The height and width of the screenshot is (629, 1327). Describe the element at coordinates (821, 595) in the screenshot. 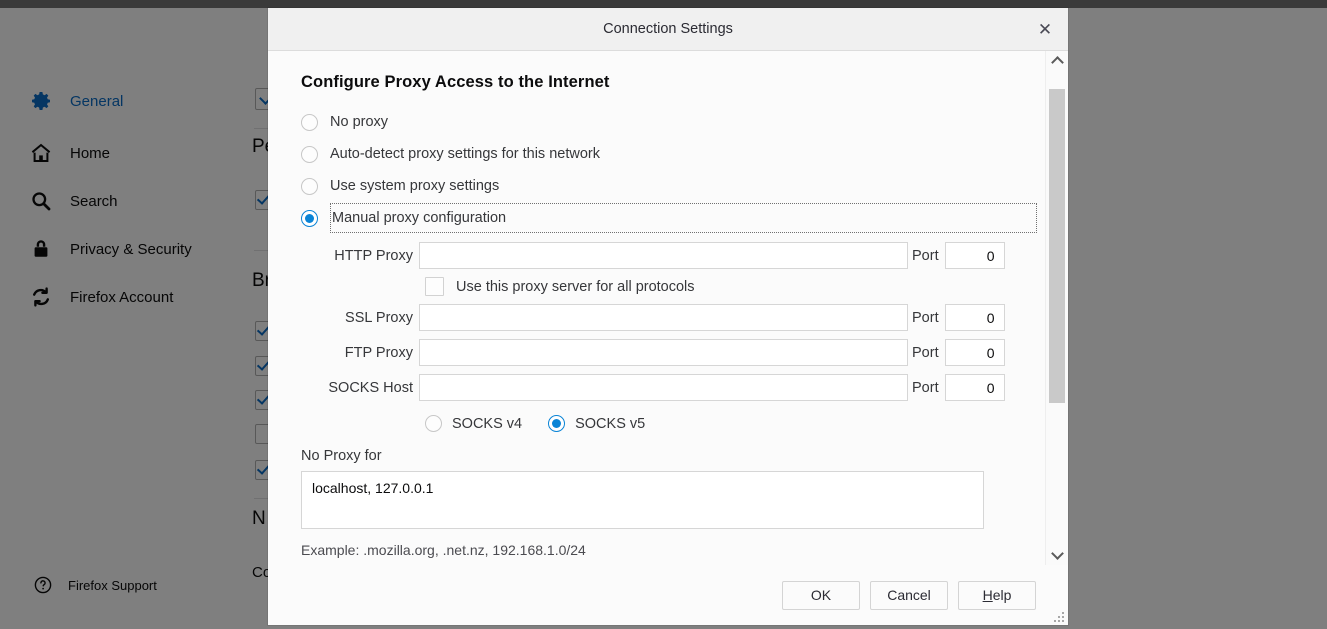

I see `ok-button: OK` at that location.